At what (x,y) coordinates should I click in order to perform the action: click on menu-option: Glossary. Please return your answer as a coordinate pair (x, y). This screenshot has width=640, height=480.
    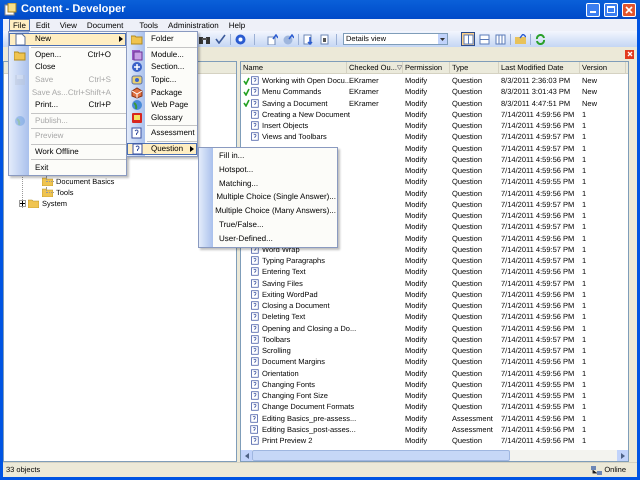
    Looking at the image, I should click on (162, 118).